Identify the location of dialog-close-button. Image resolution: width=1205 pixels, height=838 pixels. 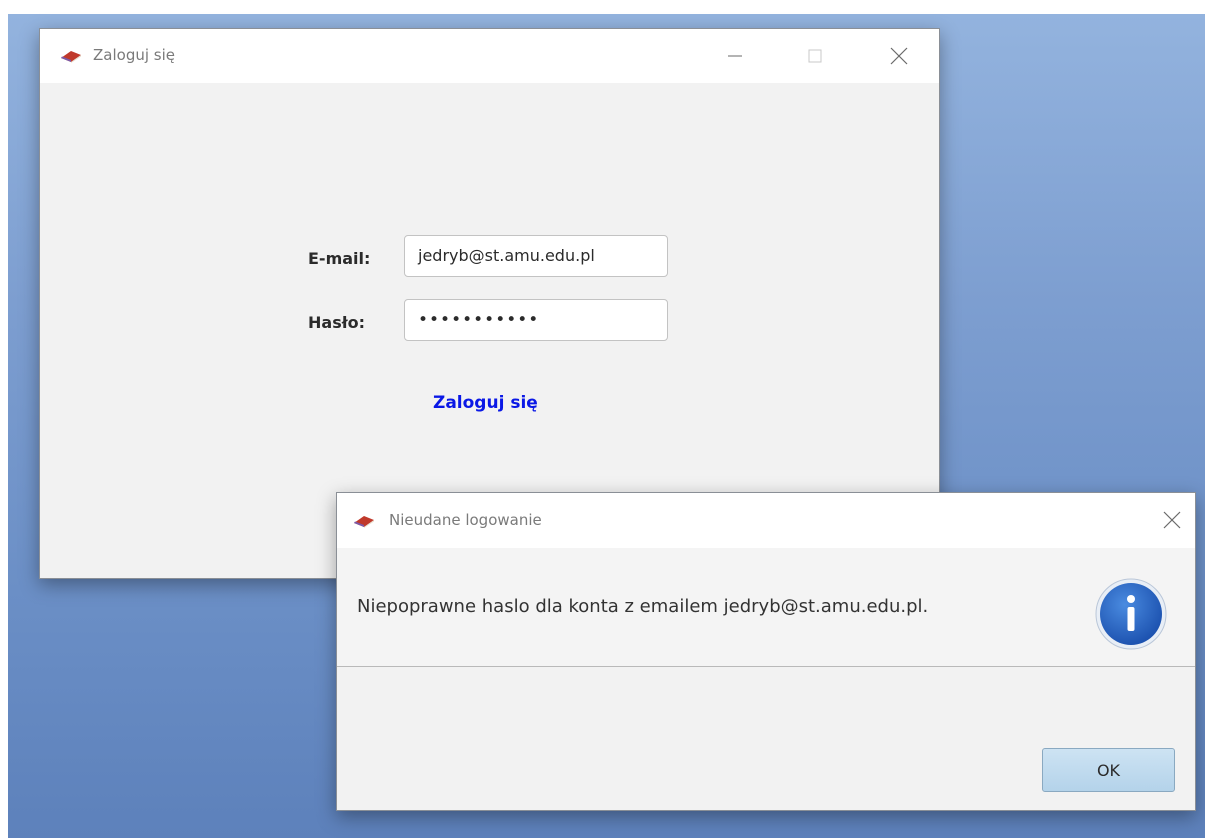
(1172, 520).